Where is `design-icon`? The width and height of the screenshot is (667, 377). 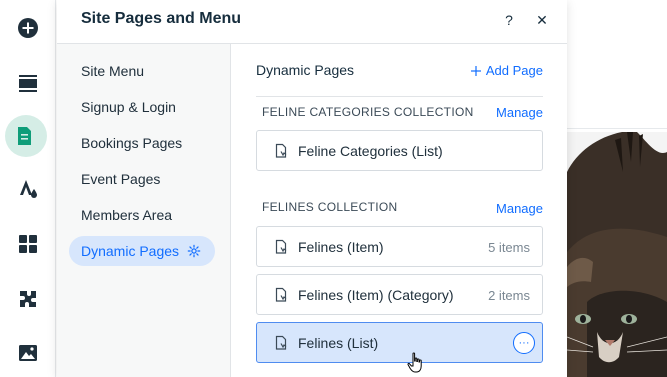
design-icon is located at coordinates (28, 189).